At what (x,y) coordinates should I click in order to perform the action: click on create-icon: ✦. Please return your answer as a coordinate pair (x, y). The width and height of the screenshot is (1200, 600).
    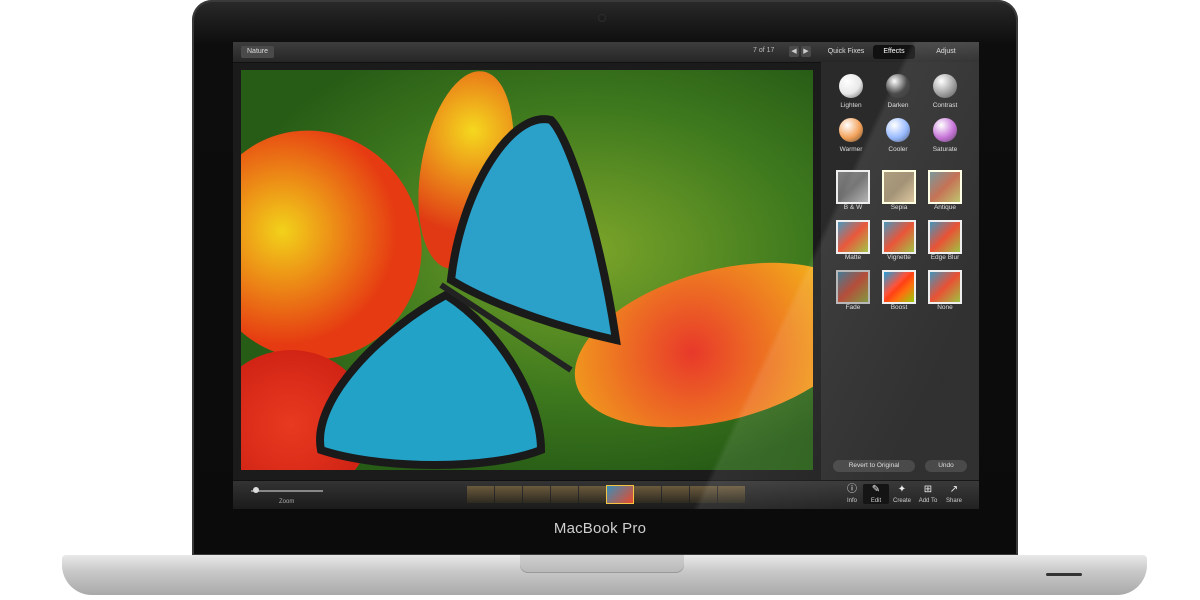
    Looking at the image, I should click on (902, 489).